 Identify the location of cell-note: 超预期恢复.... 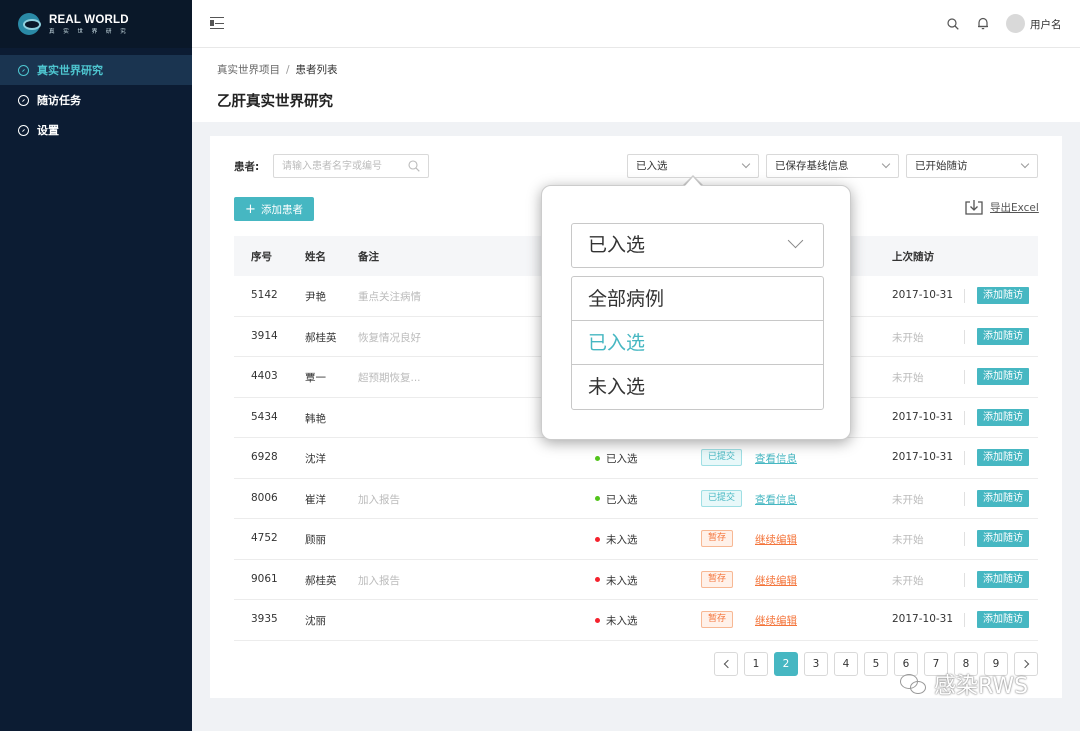
(389, 378).